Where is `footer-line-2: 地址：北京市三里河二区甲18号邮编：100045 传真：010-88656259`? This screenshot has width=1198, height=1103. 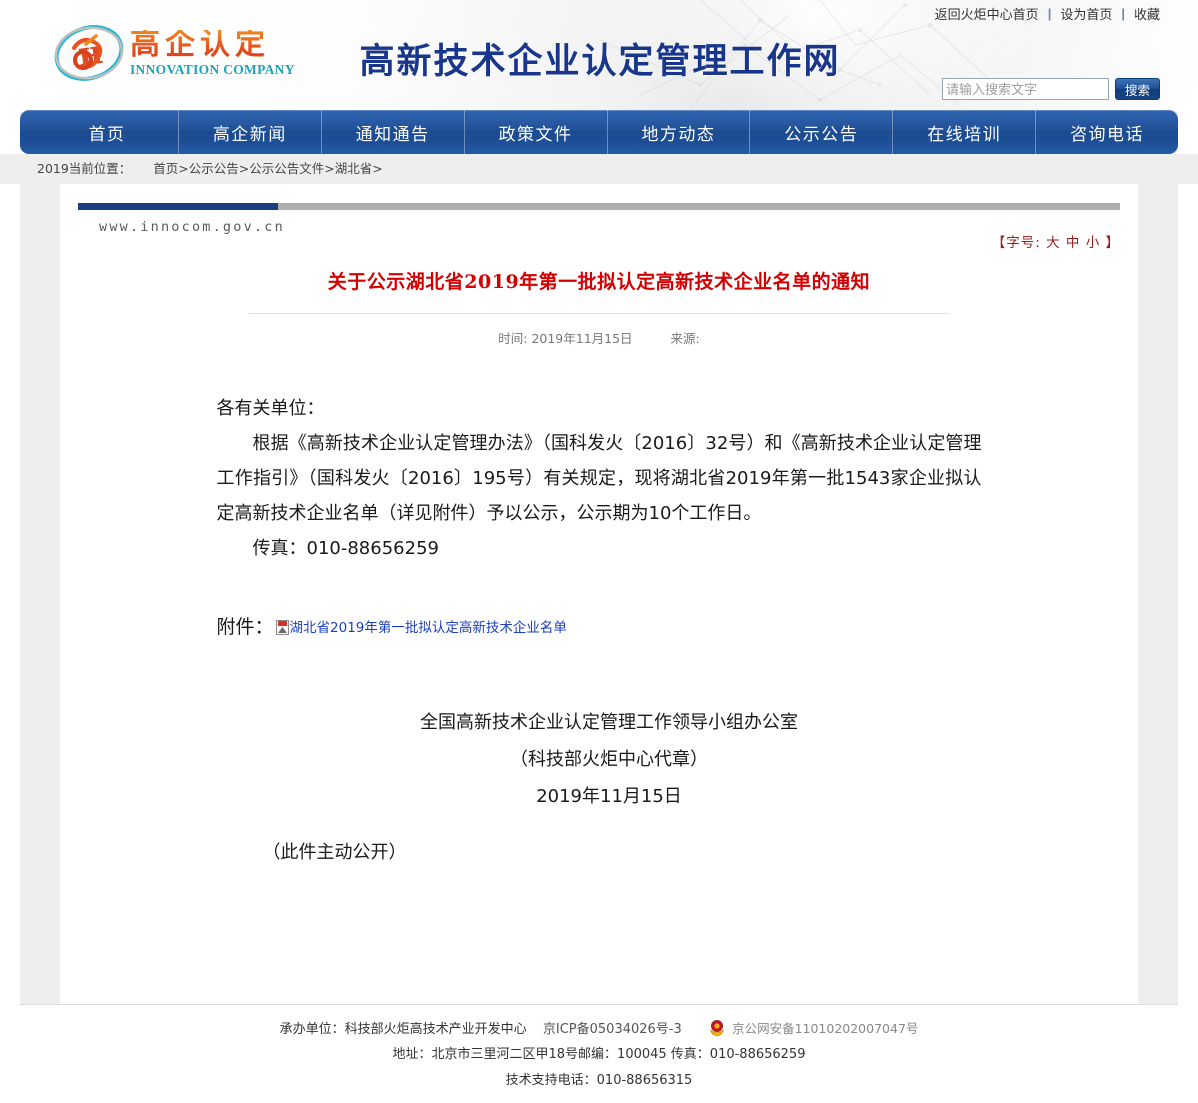 footer-line-2: 地址：北京市三里河二区甲18号邮编：100045 传真：010-88656259 is located at coordinates (599, 1055).